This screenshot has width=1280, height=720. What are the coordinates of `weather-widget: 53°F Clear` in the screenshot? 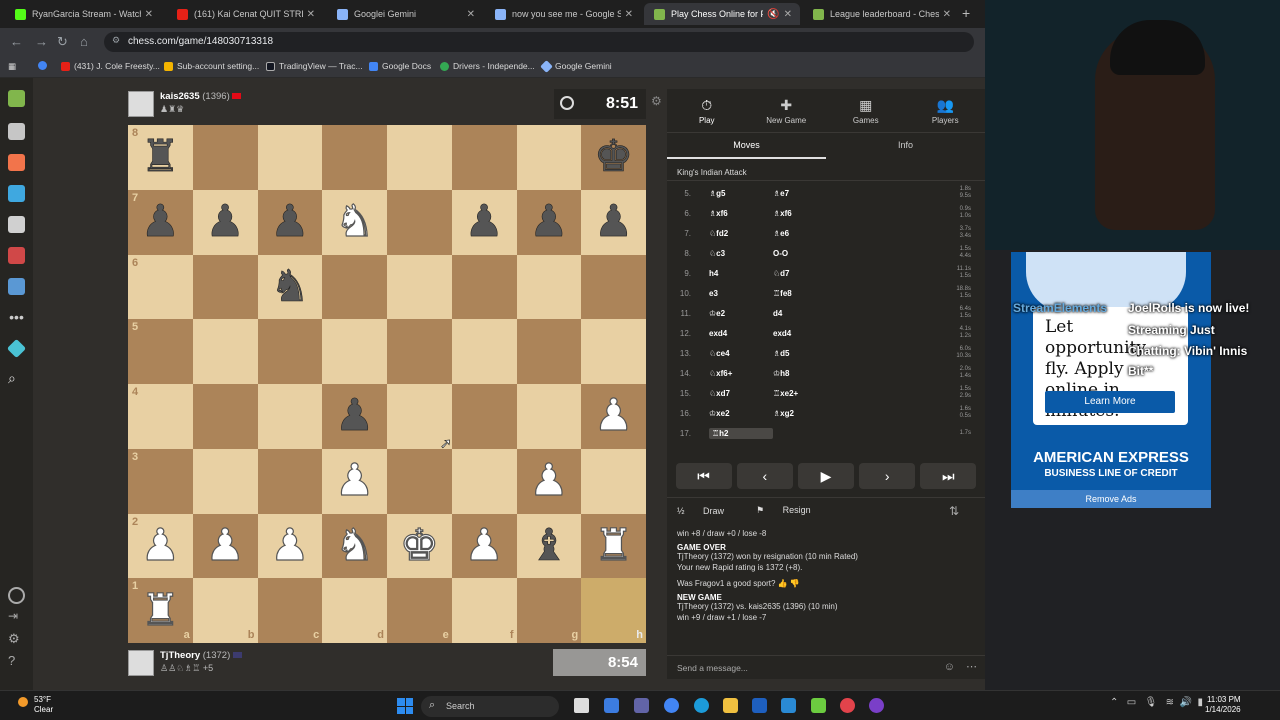 It's located at (35, 705).